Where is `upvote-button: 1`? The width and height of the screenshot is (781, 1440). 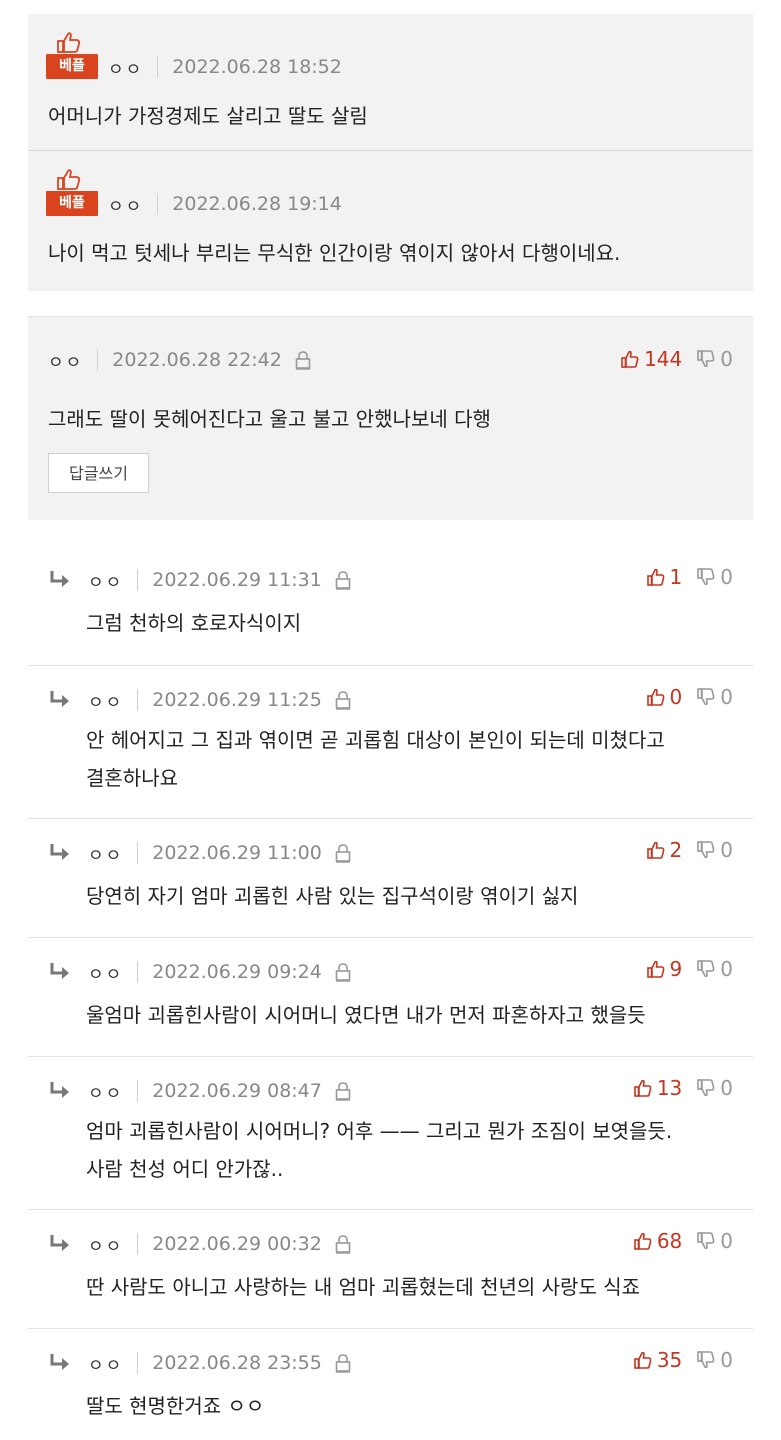 upvote-button: 1 is located at coordinates (664, 577).